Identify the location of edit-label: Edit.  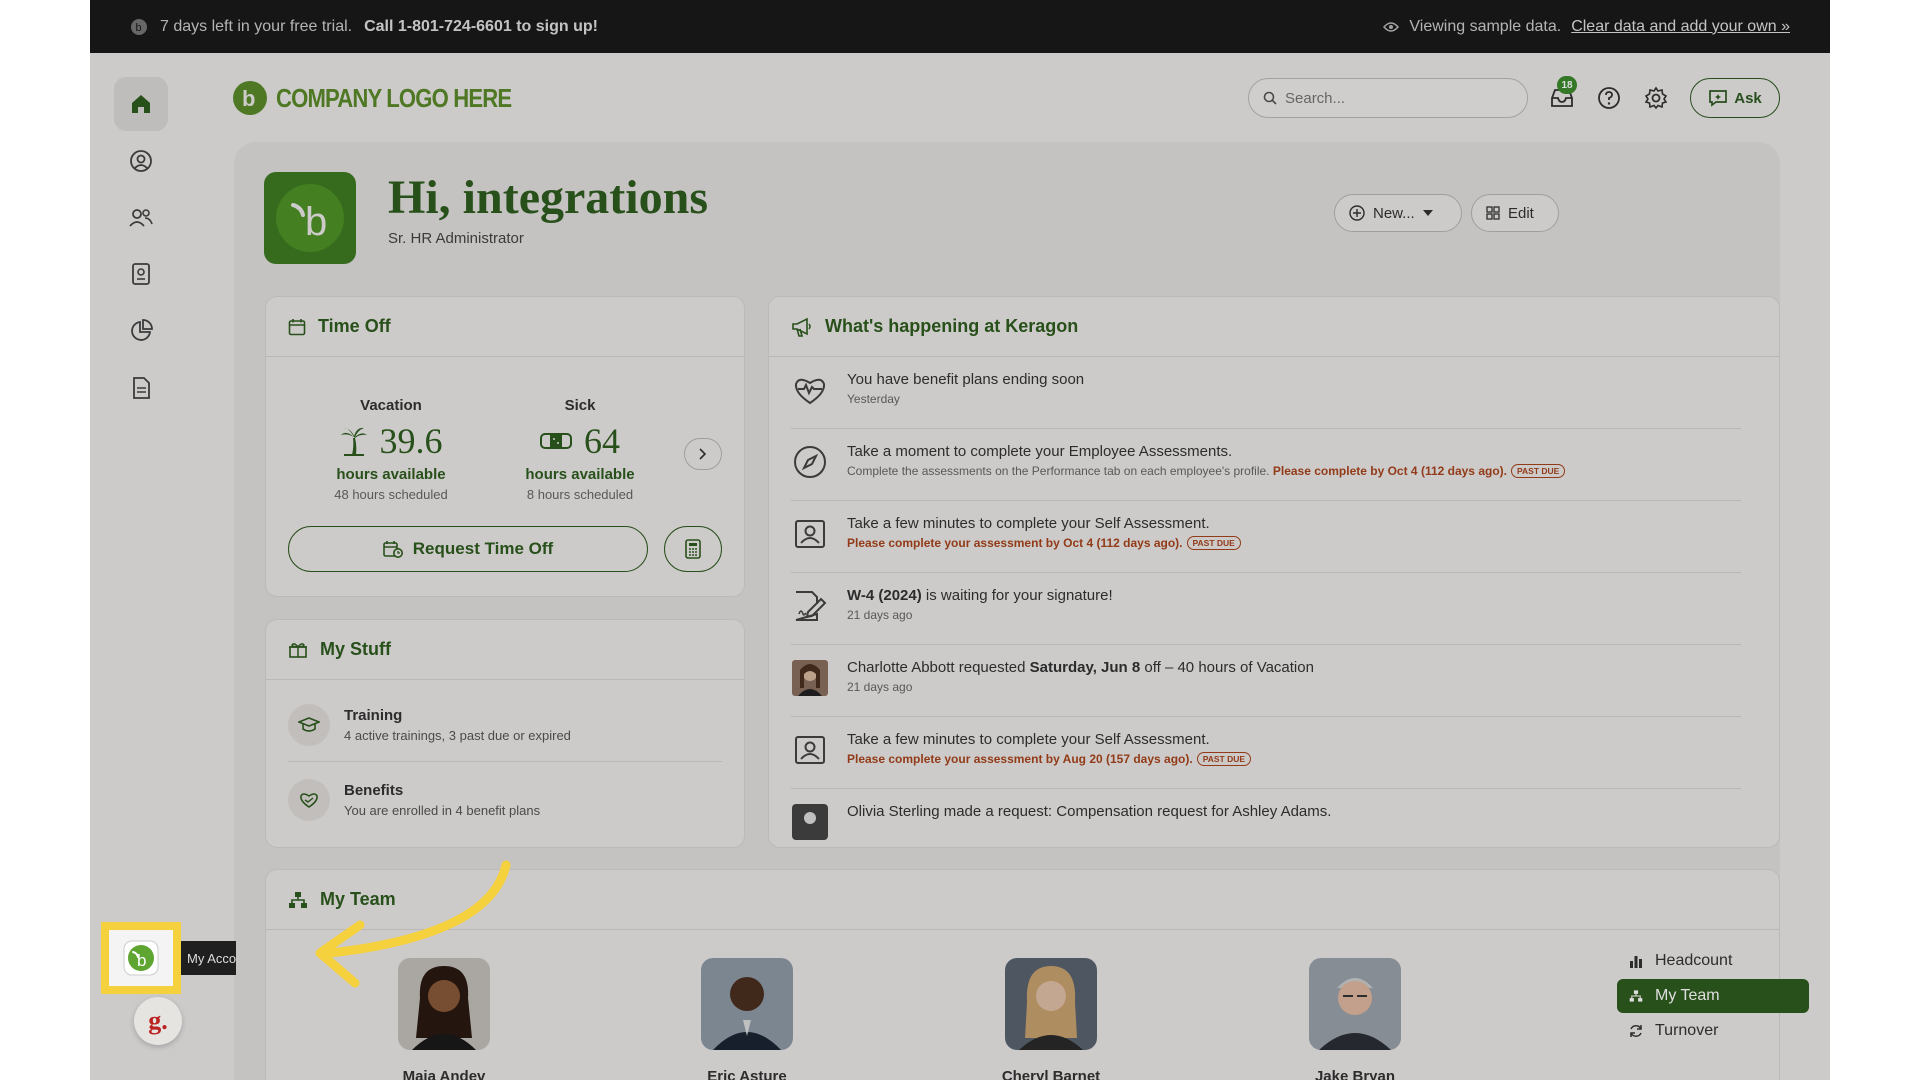
(1521, 213).